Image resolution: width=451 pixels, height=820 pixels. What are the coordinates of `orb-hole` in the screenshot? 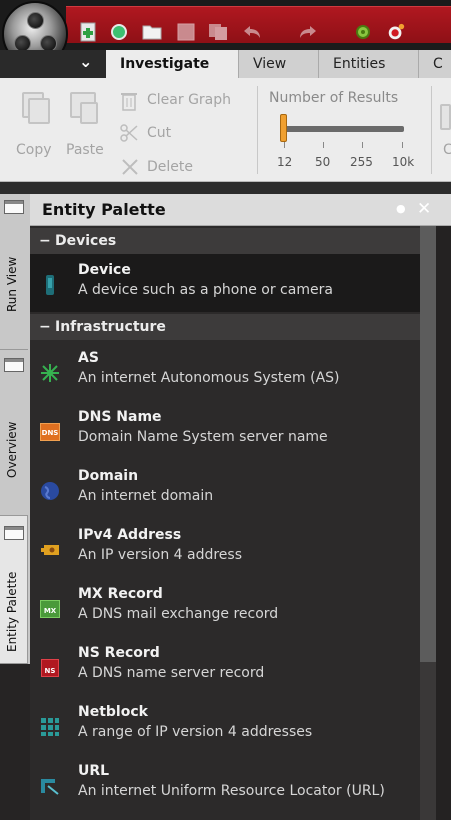 It's located at (35, 20).